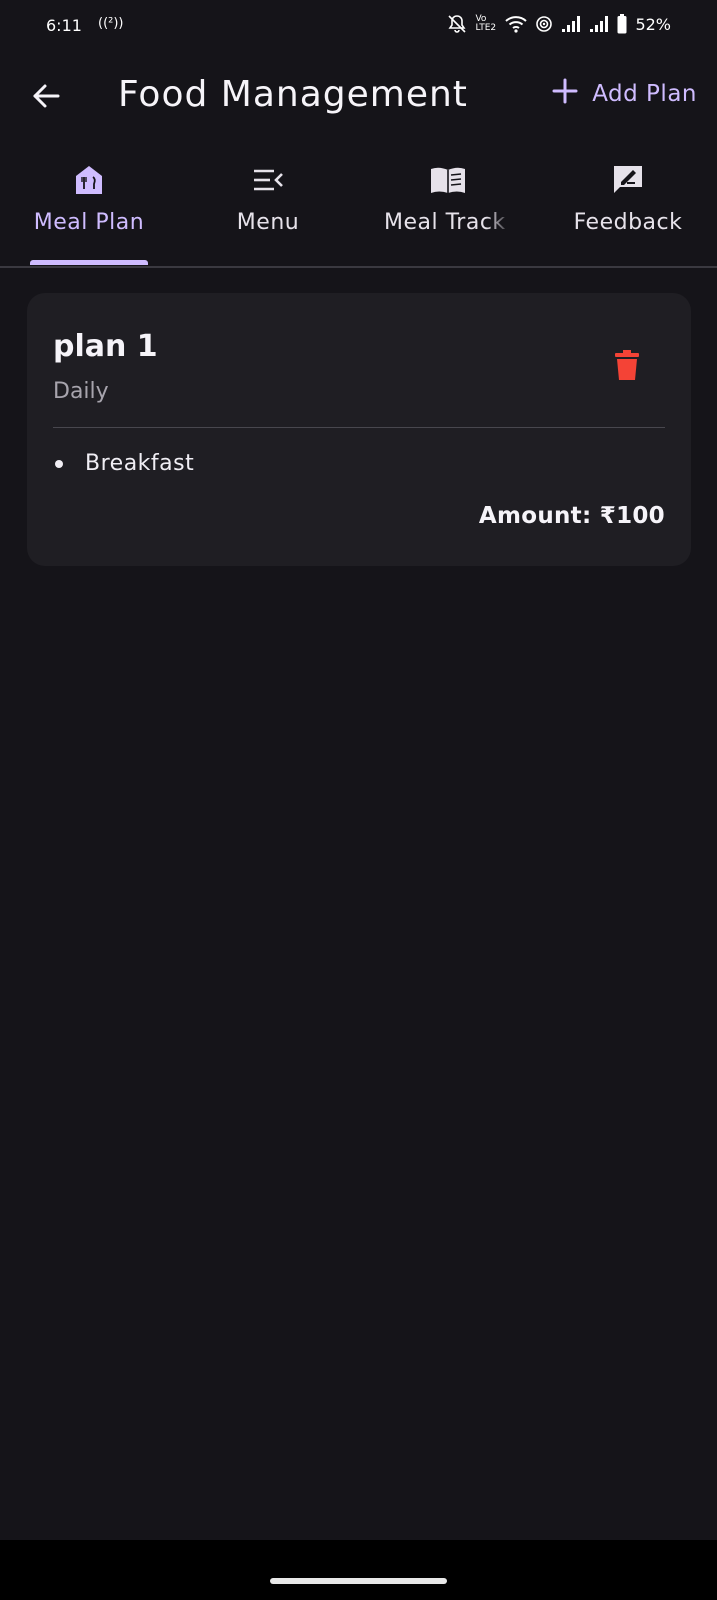 The height and width of the screenshot is (1600, 717). I want to click on tab-label: Menu, so click(268, 222).